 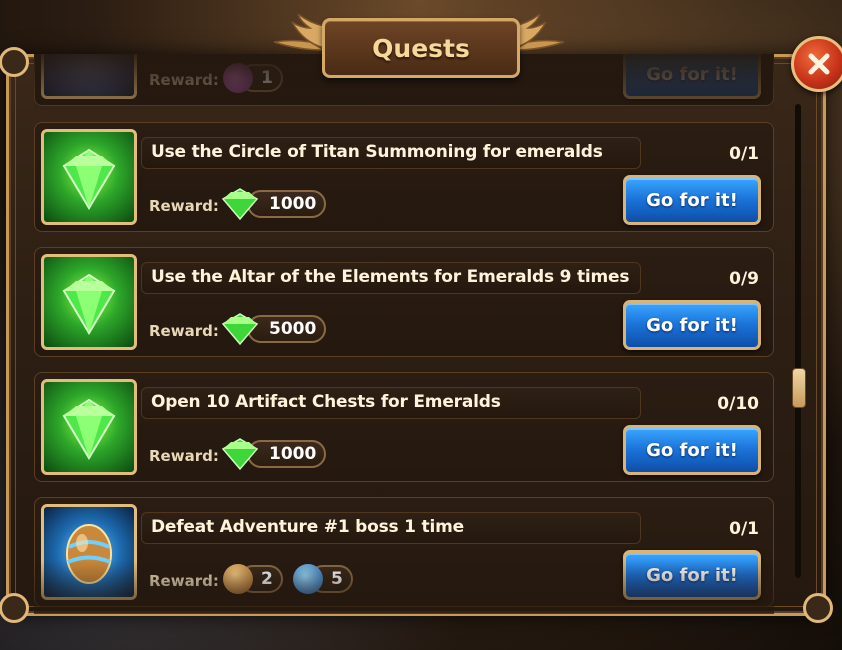 I want to click on close-button, so click(x=816, y=64).